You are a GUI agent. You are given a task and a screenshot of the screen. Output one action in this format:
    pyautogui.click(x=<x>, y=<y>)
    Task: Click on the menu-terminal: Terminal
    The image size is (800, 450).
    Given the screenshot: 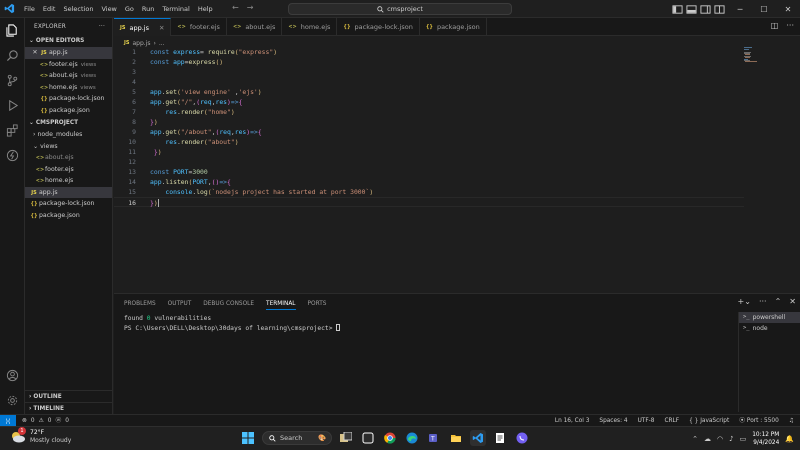 What is the action you would take?
    pyautogui.click(x=175, y=9)
    